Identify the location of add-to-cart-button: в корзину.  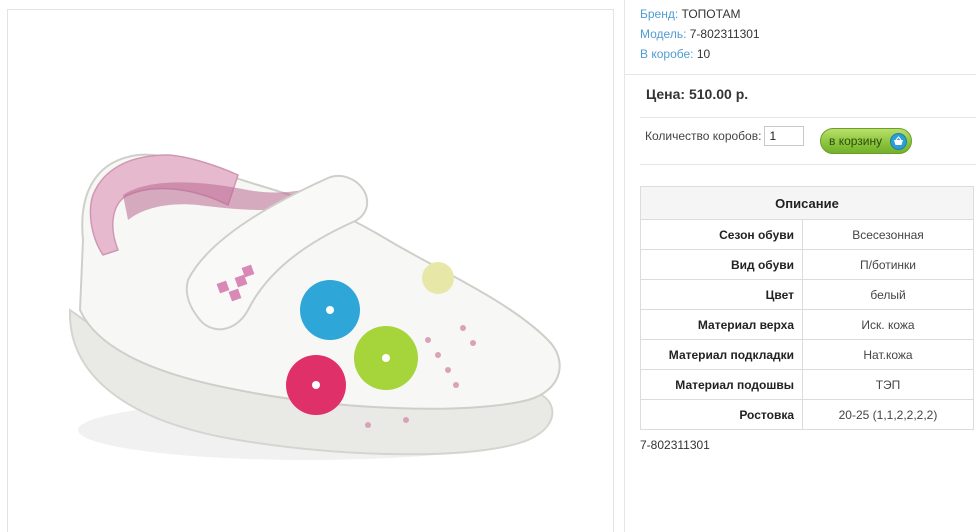
(866, 141).